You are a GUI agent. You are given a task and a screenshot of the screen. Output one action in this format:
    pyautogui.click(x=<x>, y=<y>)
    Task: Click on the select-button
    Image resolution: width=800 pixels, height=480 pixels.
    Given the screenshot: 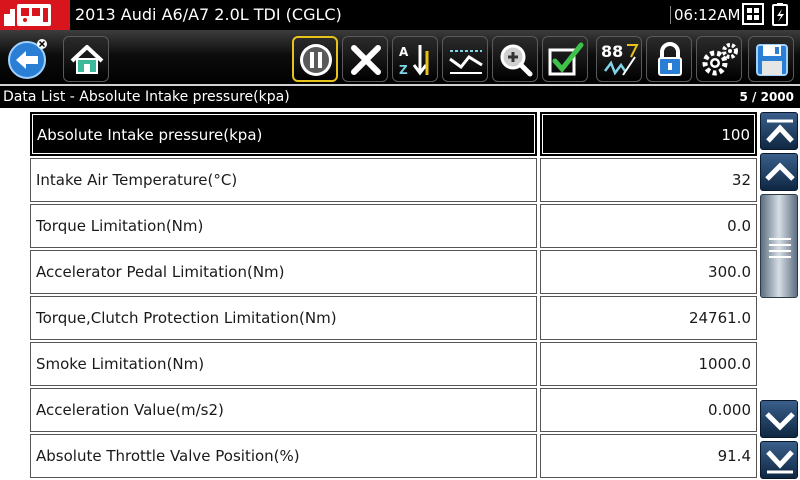 What is the action you would take?
    pyautogui.click(x=565, y=59)
    